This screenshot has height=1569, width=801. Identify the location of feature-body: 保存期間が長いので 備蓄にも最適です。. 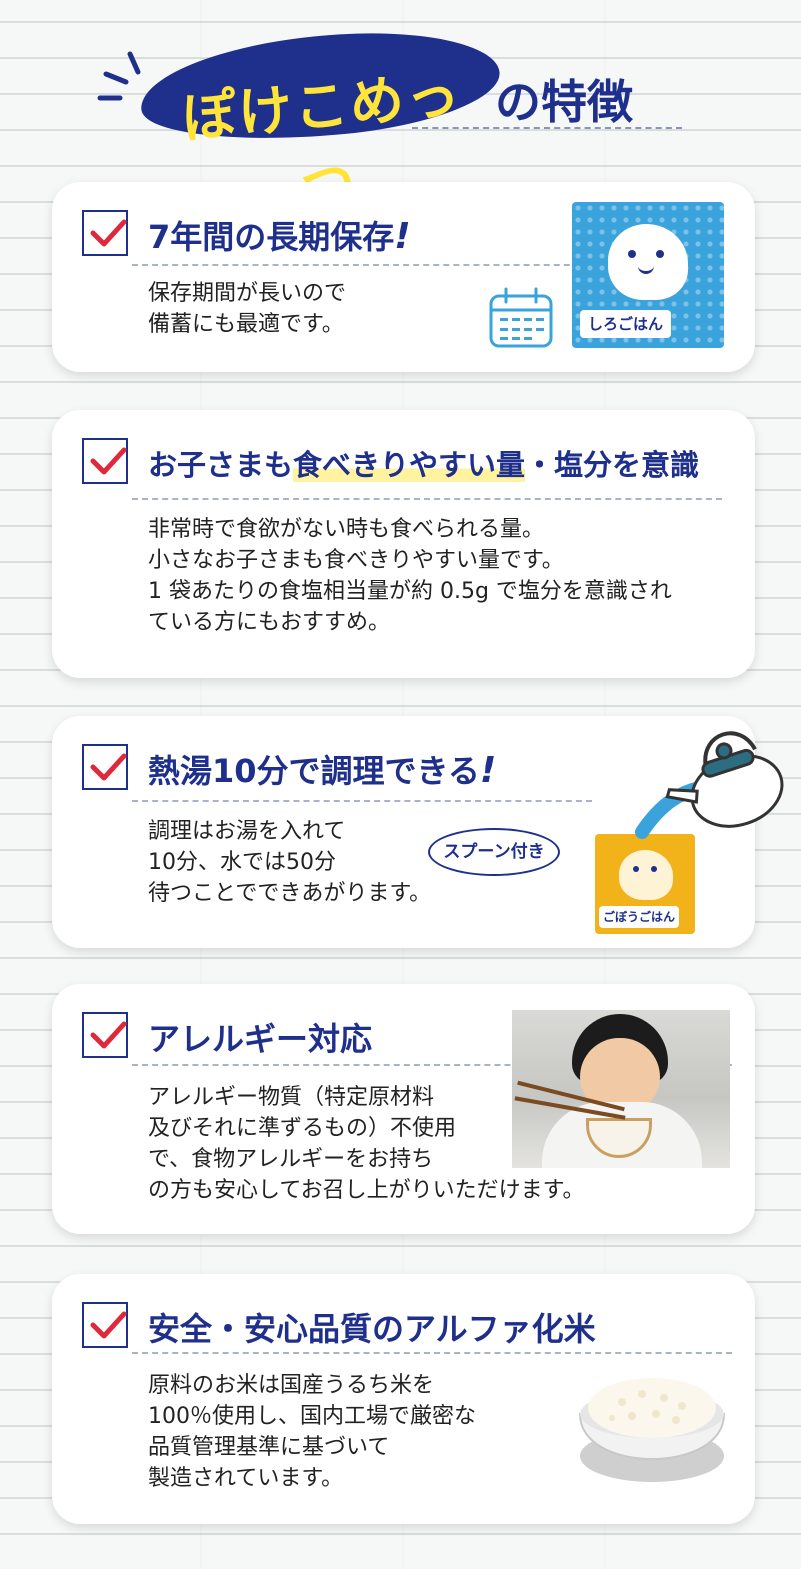
(247, 309).